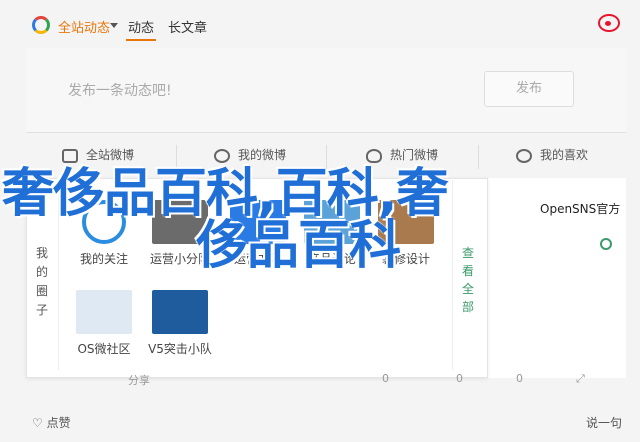 The height and width of the screenshot is (442, 640). I want to click on site-logo-icon, so click(41, 25).